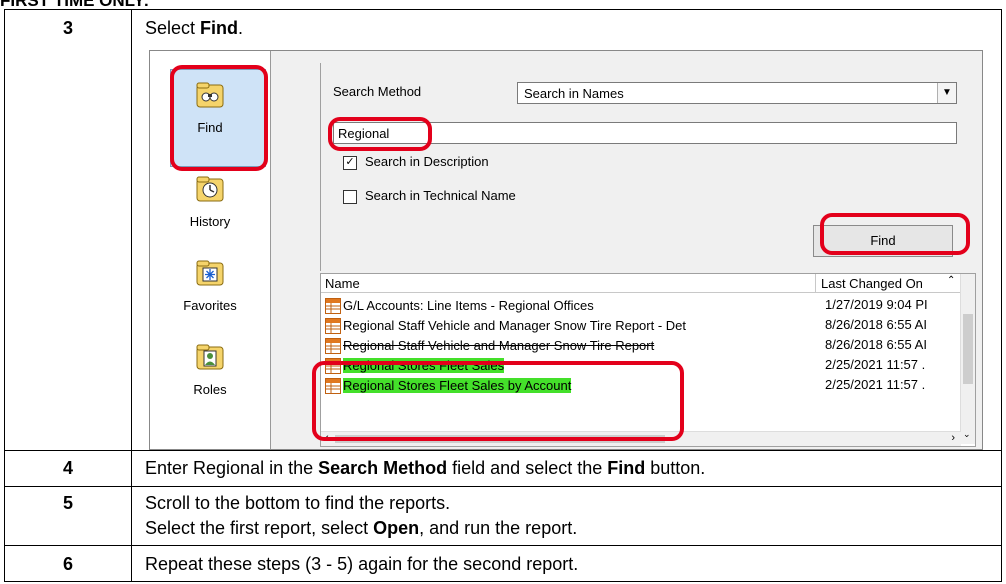  What do you see at coordinates (967, 434) in the screenshot?
I see `chevron-down-icon: ⌄` at bounding box center [967, 434].